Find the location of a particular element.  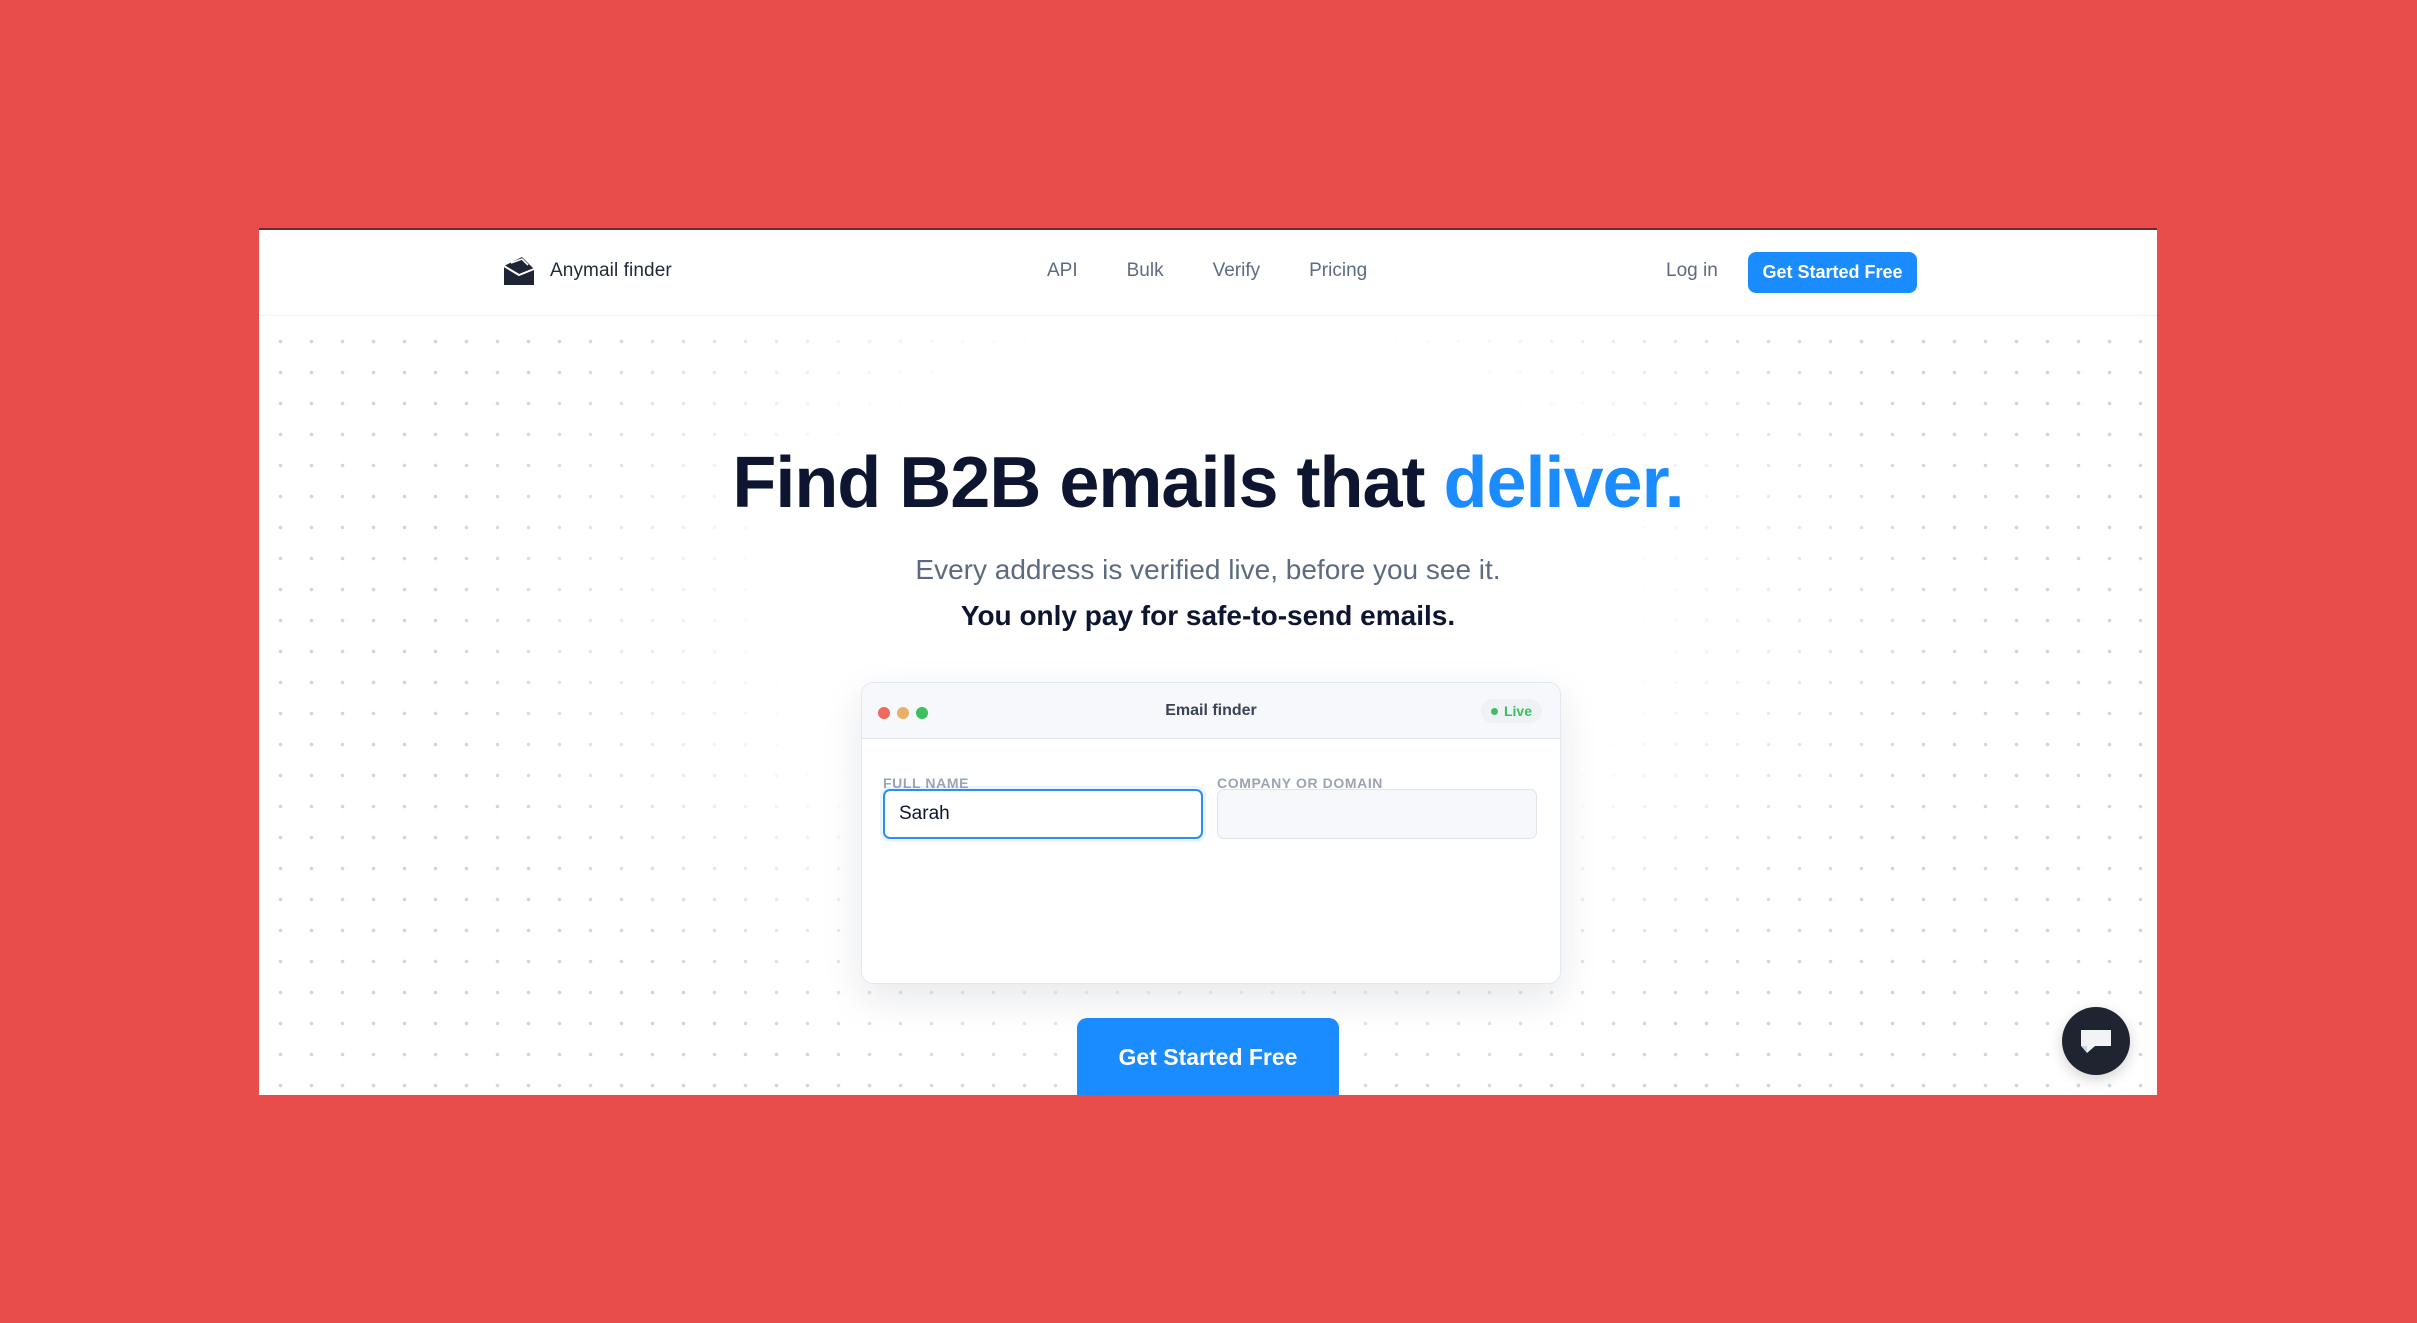

hero-subtitle-bold: You only pay for safe-to-send emails. is located at coordinates (1208, 615).